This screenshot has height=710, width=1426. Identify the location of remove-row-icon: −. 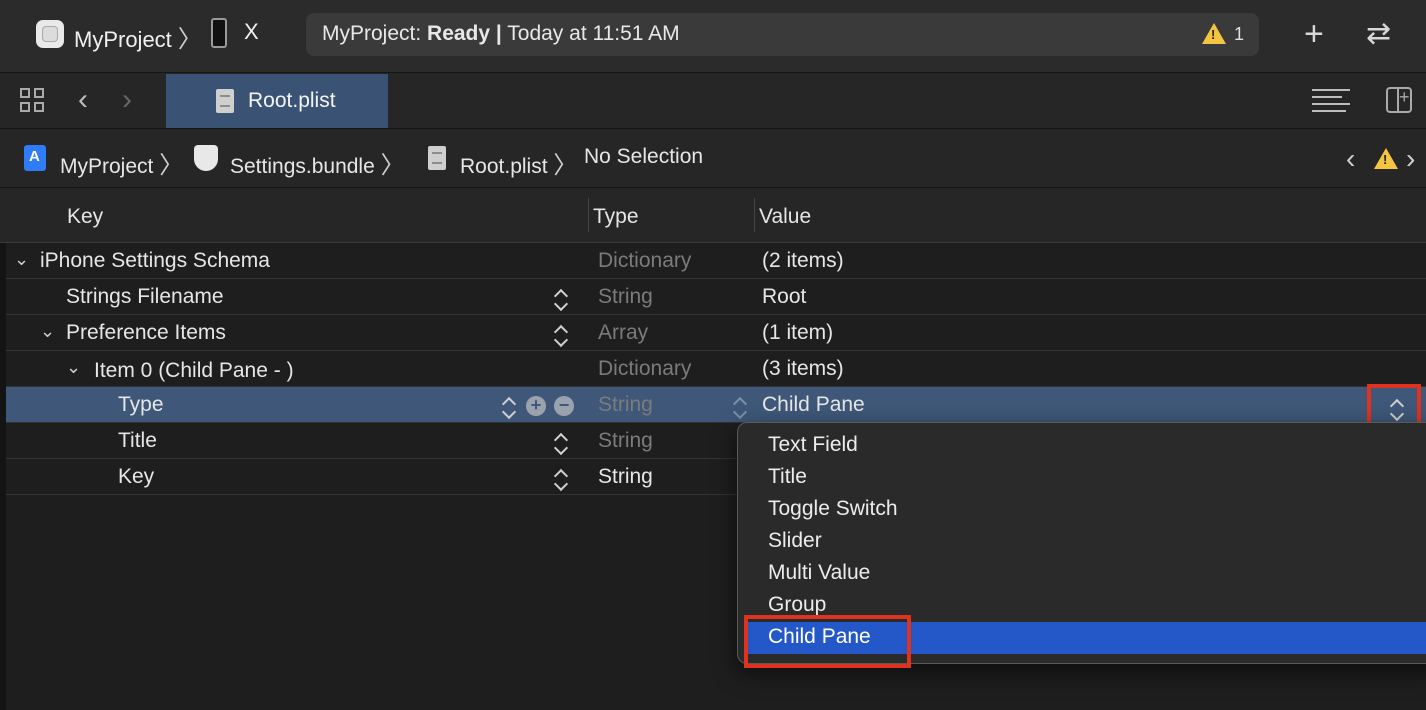
(564, 406).